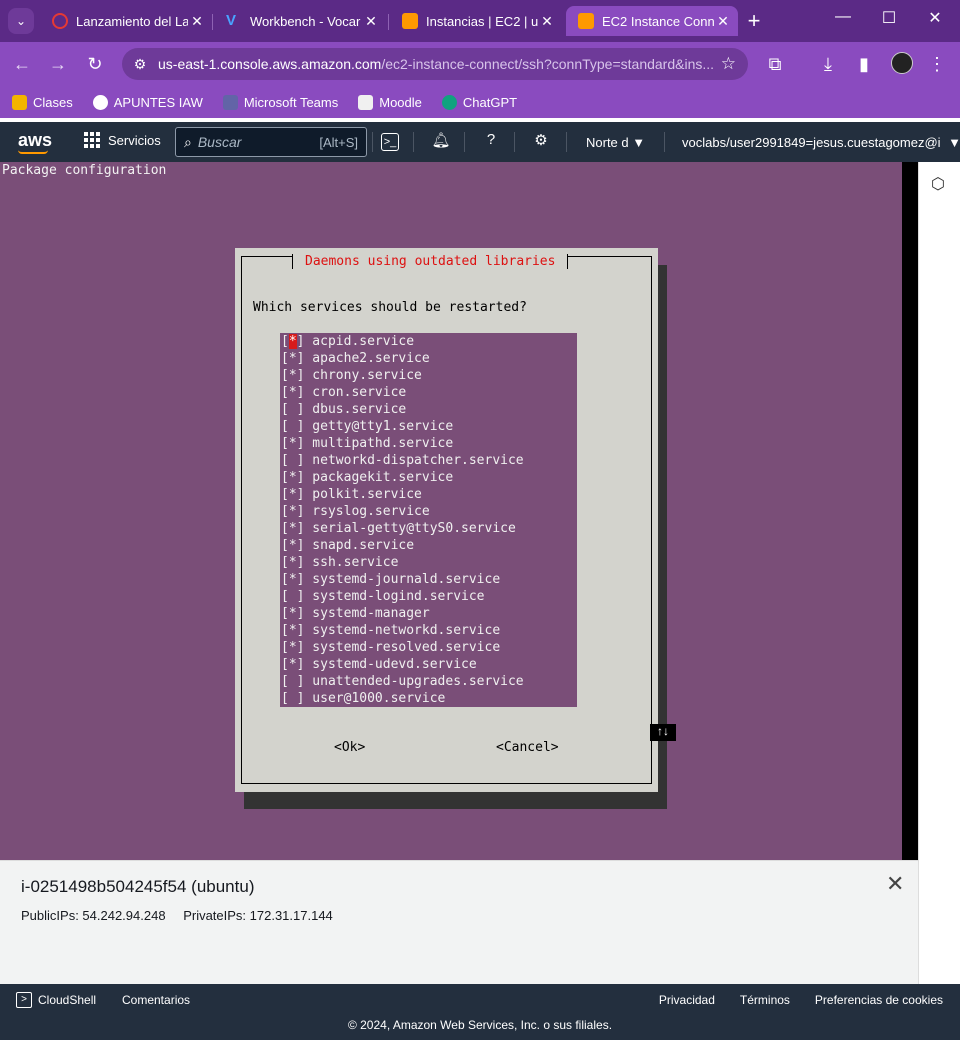 The image size is (960, 1040). What do you see at coordinates (428, 579) in the screenshot?
I see `service-checklist-item: [*] systemd-journald.service` at bounding box center [428, 579].